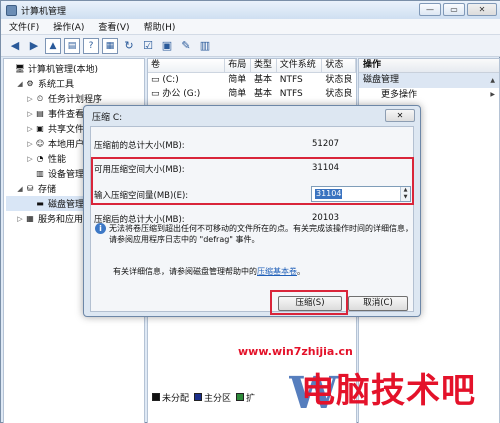 The image size is (500, 423). What do you see at coordinates (309, 302) in the screenshot?
I see `highlight-frame-shrink-button` at bounding box center [309, 302].